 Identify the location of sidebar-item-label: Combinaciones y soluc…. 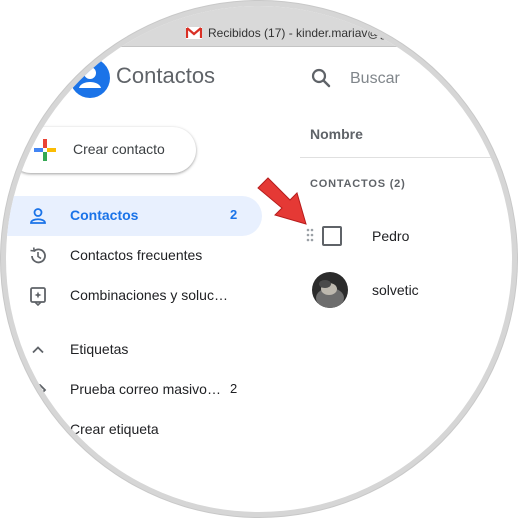
(149, 295).